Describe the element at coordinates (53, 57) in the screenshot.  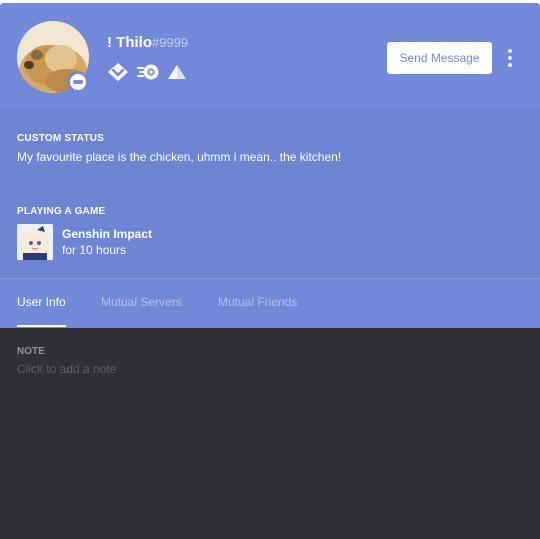
I see `avatar` at that location.